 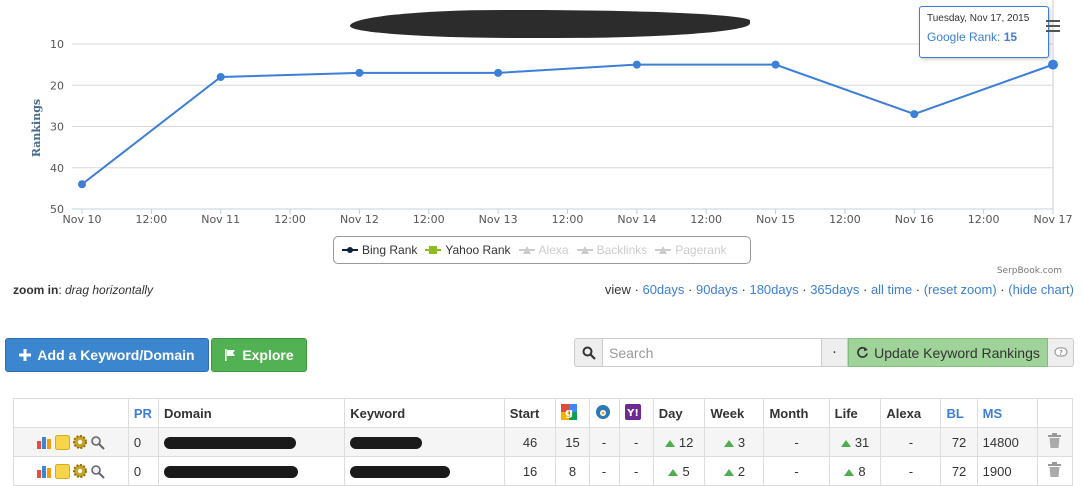 I want to click on tooltip-date: Tuesday, Nov 17, 2015, so click(x=978, y=18).